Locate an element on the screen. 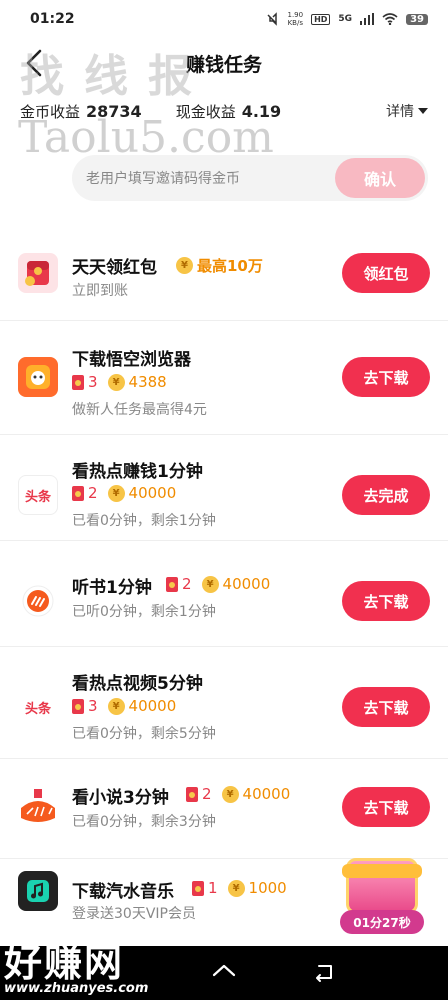 This screenshot has height=1000, width=448. signal-icon is located at coordinates (367, 19).